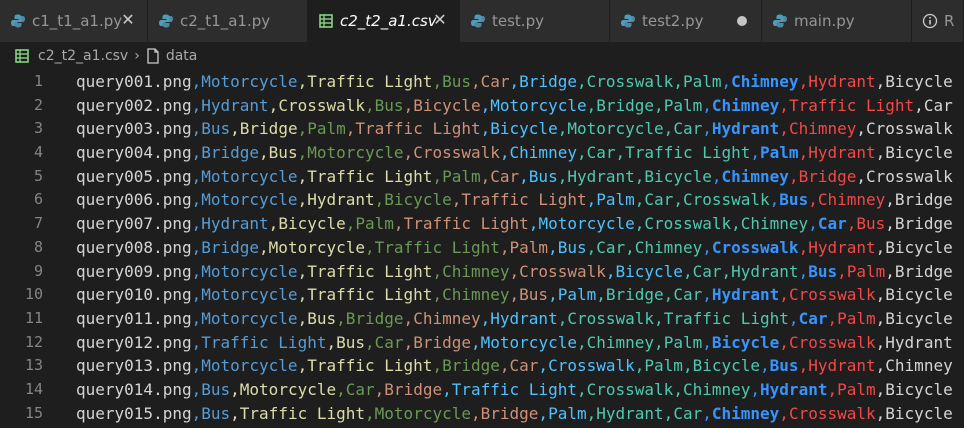 This screenshot has height=428, width=964. What do you see at coordinates (686, 21) in the screenshot?
I see `tab-test2-py: test2.py` at bounding box center [686, 21].